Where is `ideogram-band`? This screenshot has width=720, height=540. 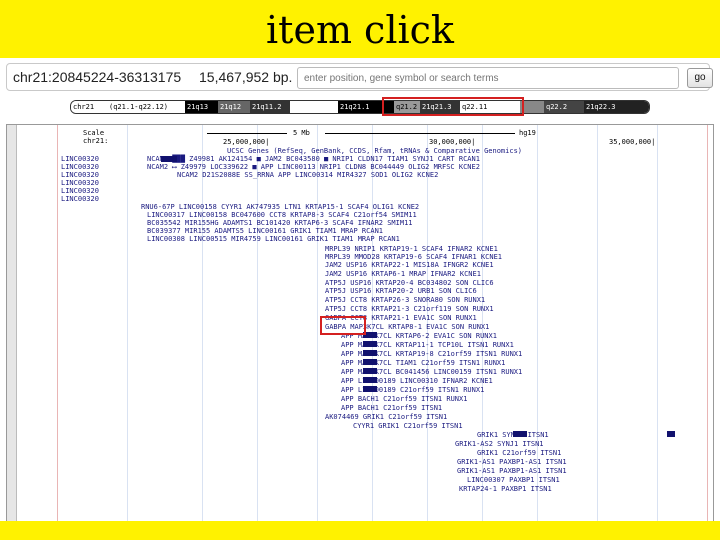 ideogram-band is located at coordinates (314, 107).